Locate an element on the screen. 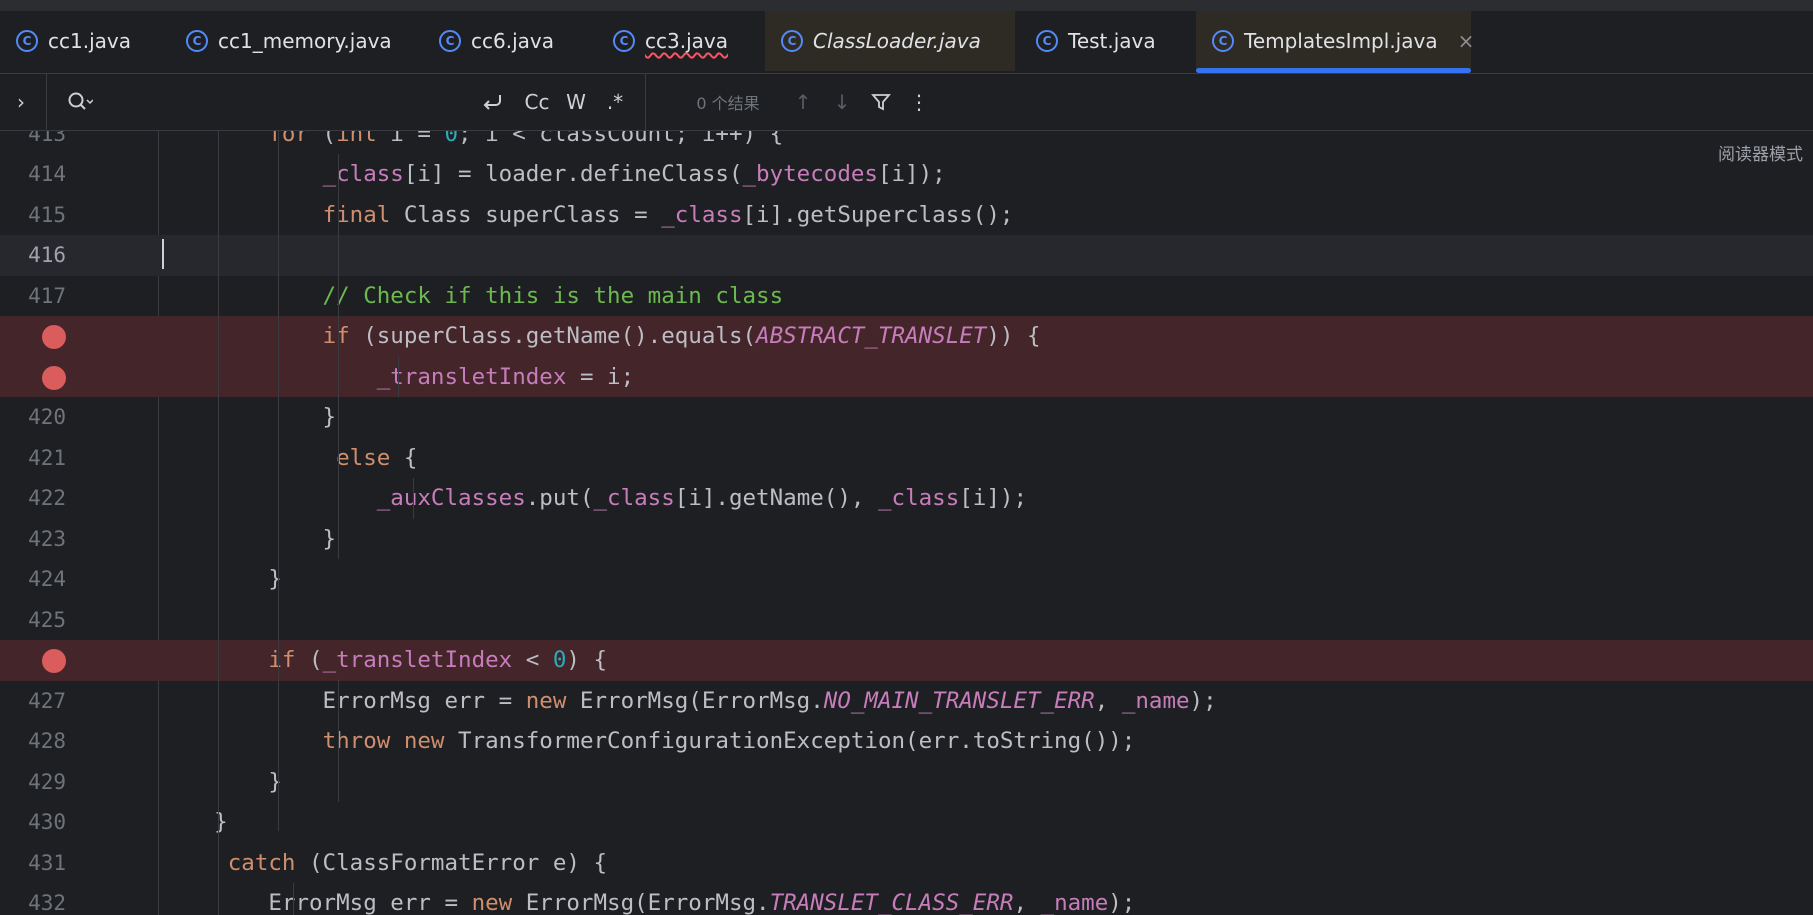 The image size is (1813, 915). tab-cc1-memory: C cc1_memory.java is located at coordinates (295, 41).